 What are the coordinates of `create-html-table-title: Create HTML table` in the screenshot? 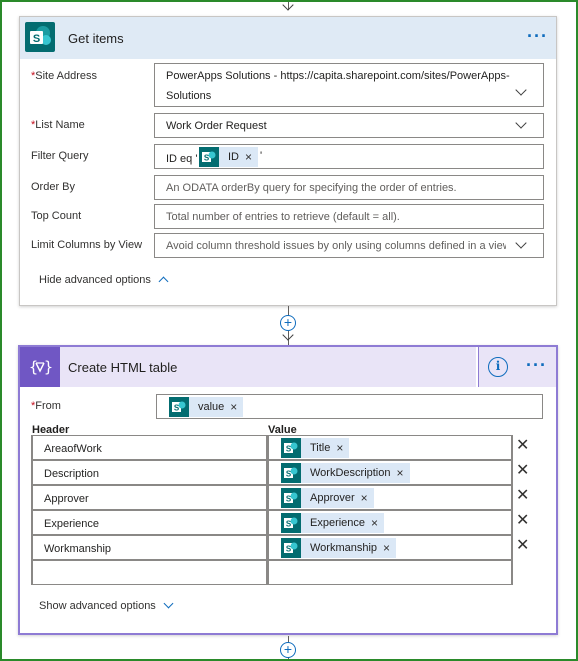 It's located at (123, 367).